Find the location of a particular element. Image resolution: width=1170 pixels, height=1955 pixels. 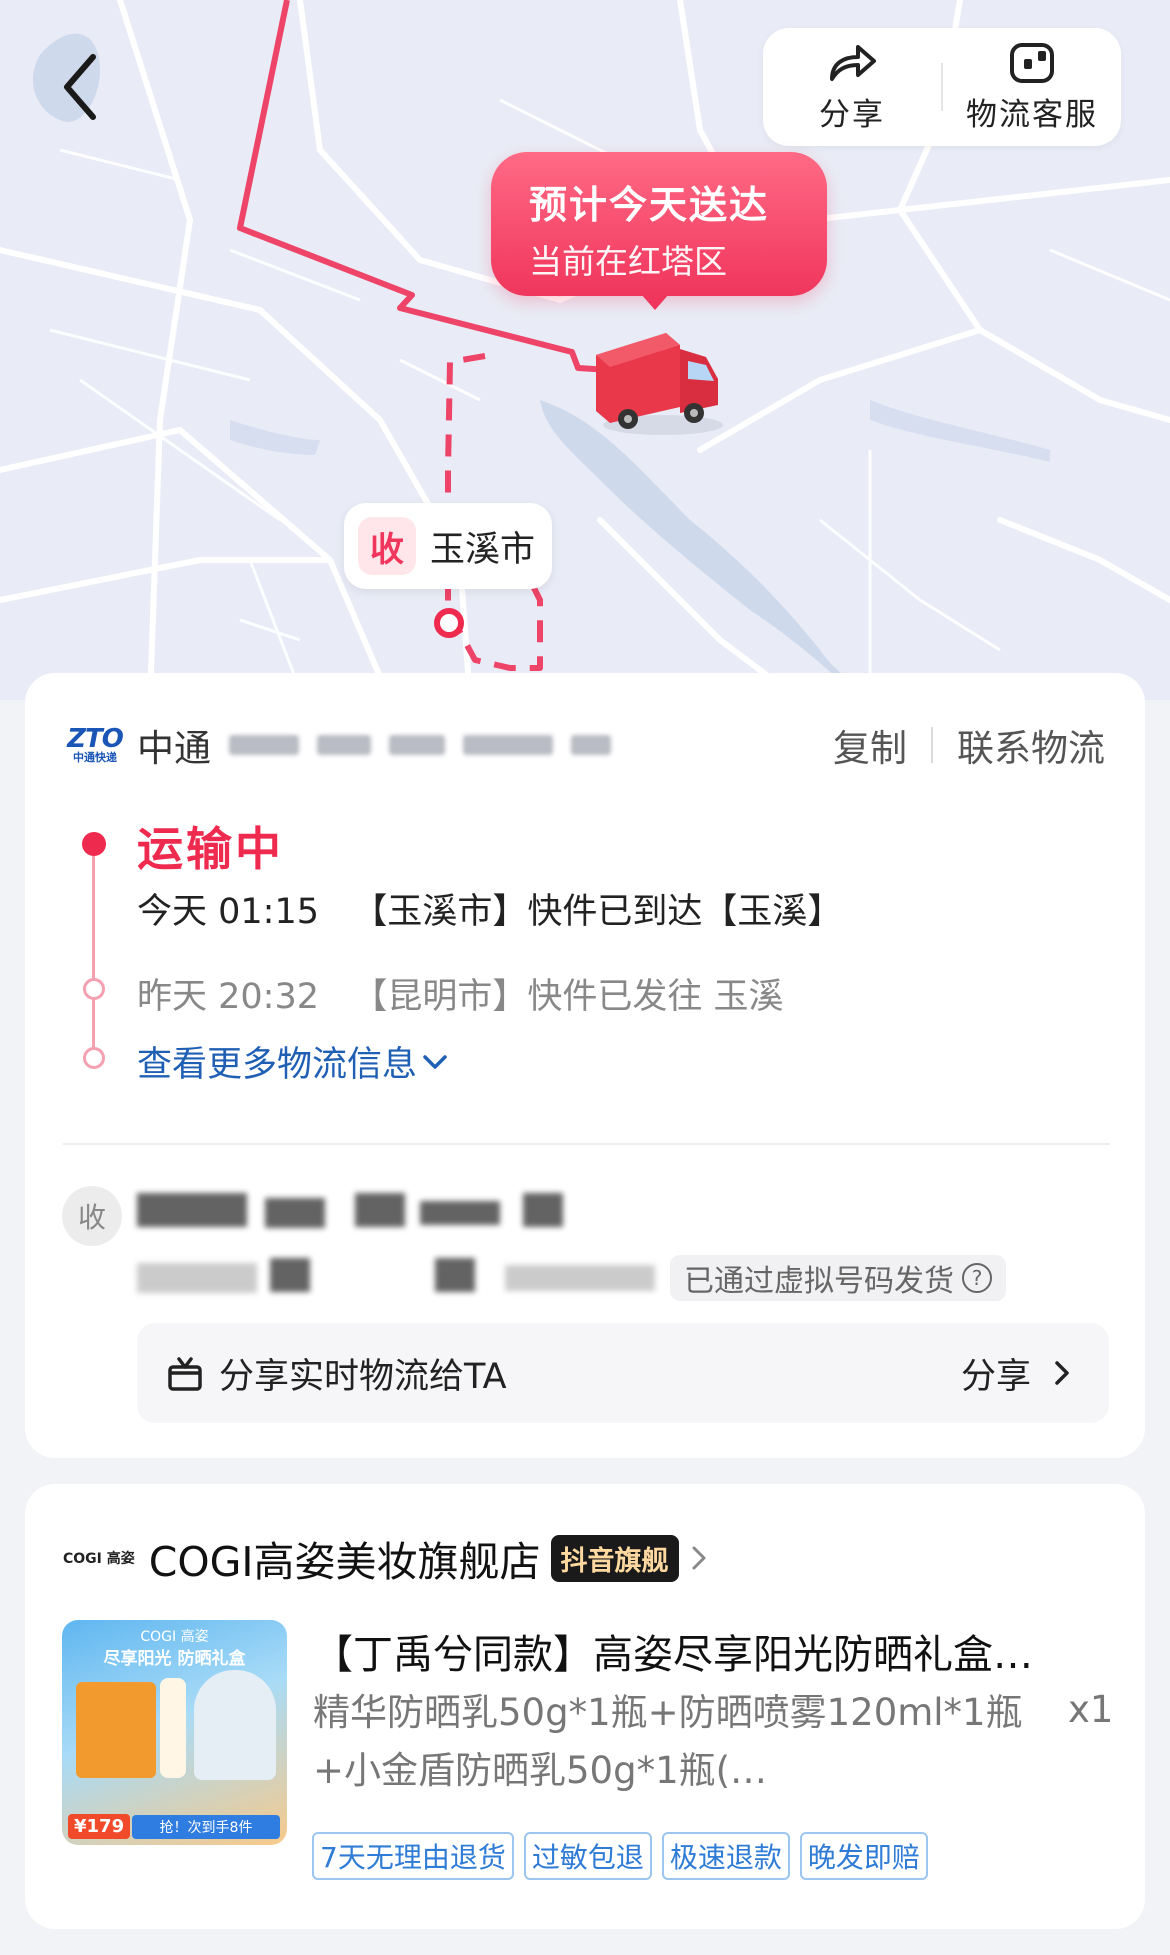

destination-label: 收 玉溪市 is located at coordinates (448, 546).